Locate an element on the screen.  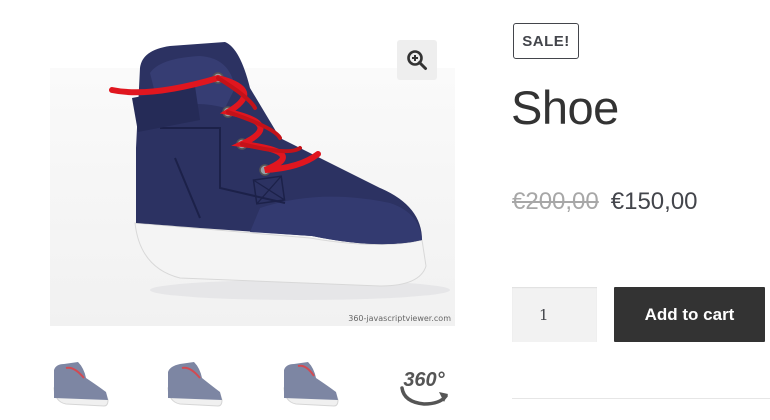
zoom-button is located at coordinates (417, 60).